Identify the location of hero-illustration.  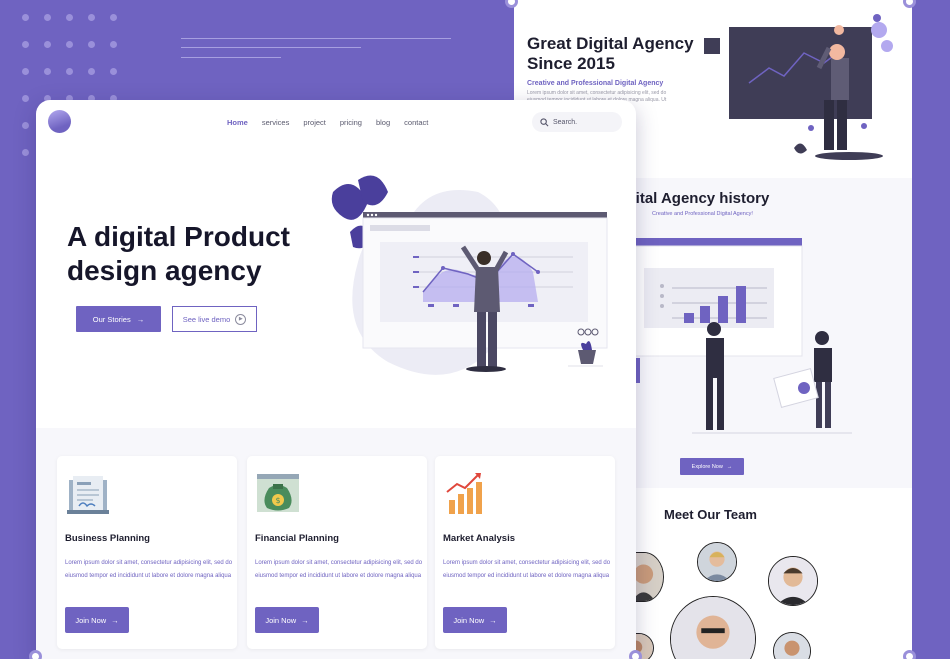
(469, 275).